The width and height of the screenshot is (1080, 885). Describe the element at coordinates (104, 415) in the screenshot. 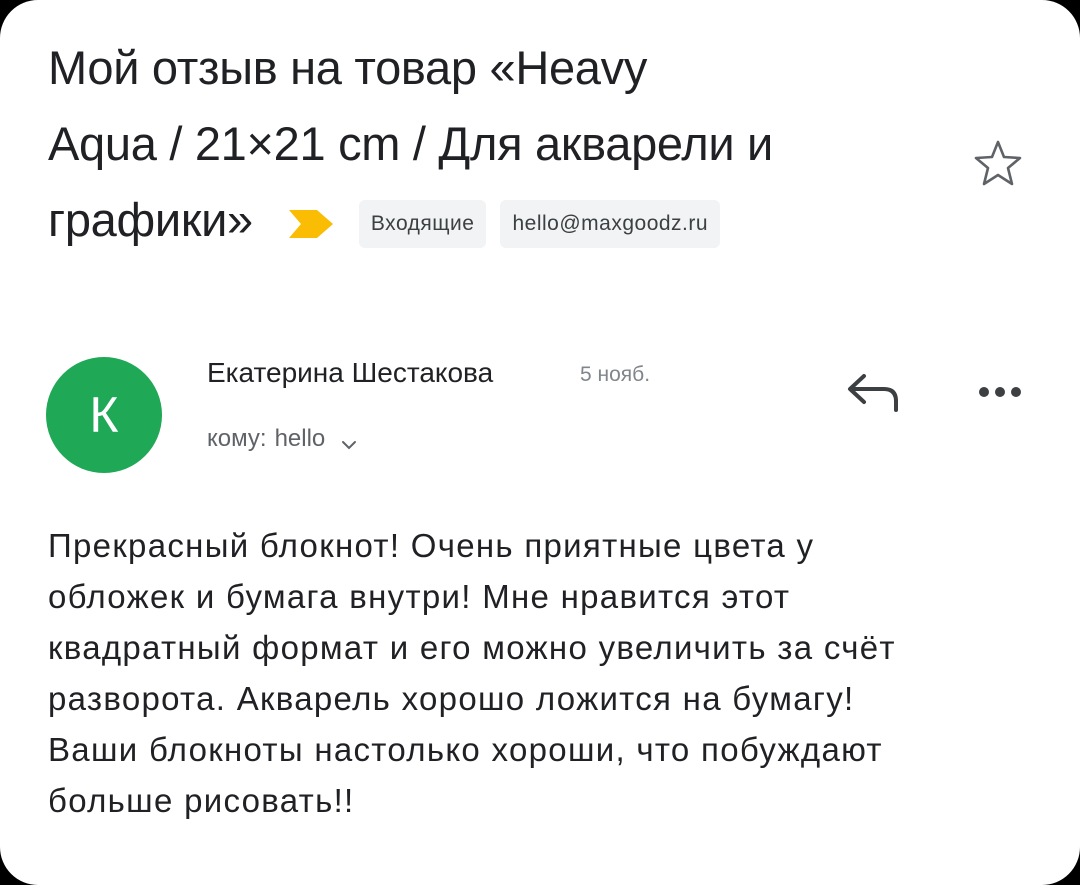

I see `avatar: К` at that location.